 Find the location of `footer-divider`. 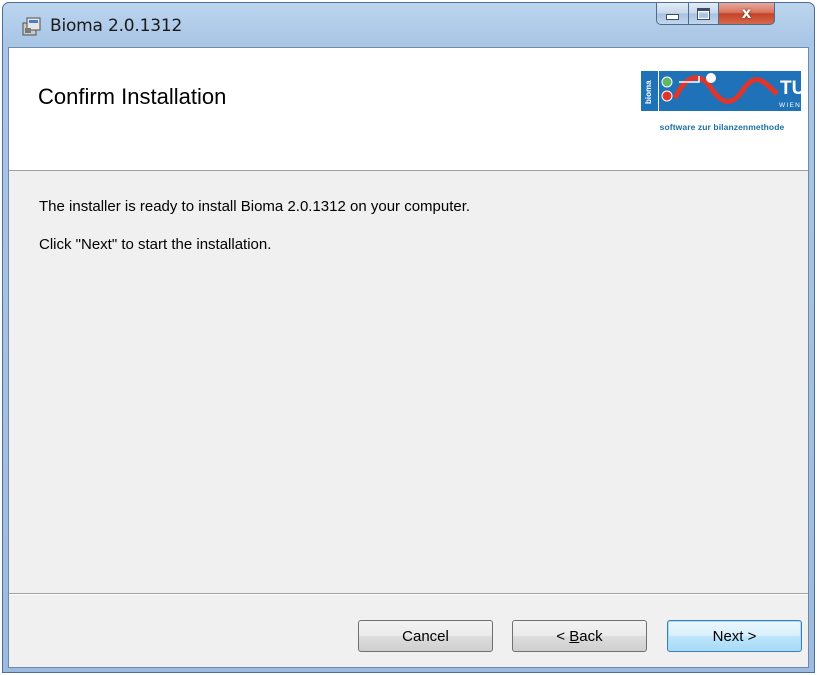

footer-divider is located at coordinates (408, 594).